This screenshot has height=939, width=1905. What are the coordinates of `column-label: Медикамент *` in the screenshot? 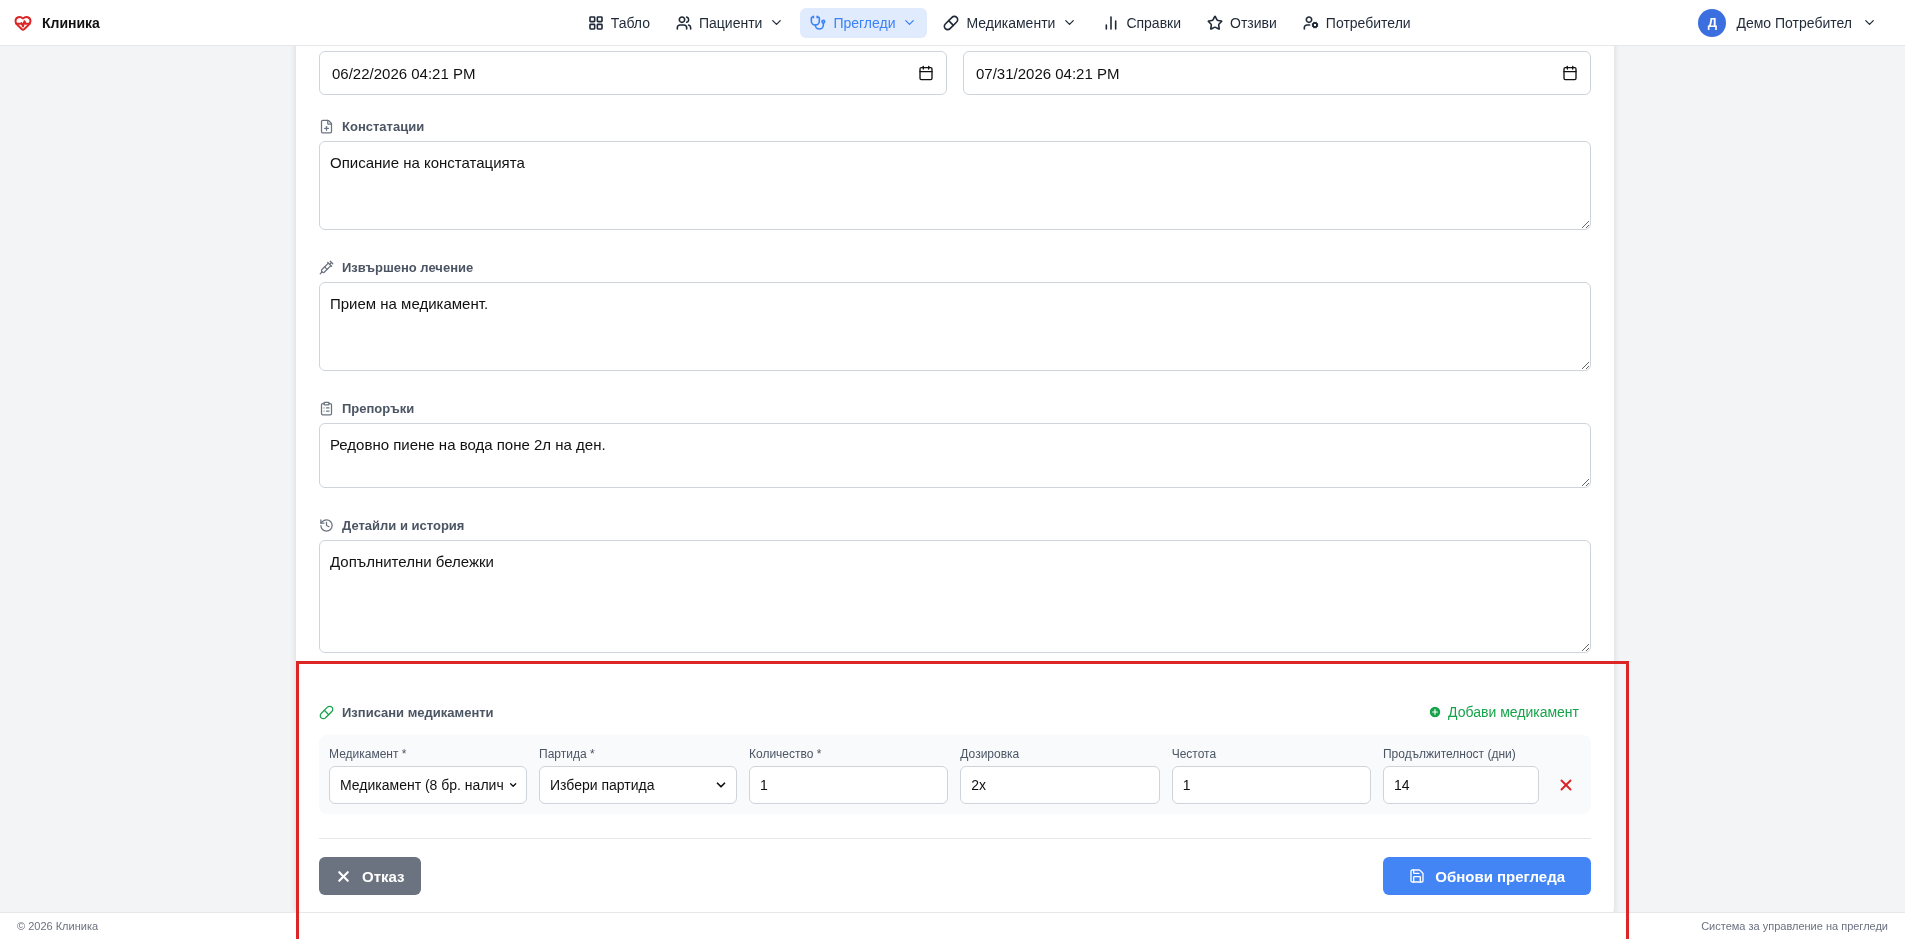 It's located at (368, 754).